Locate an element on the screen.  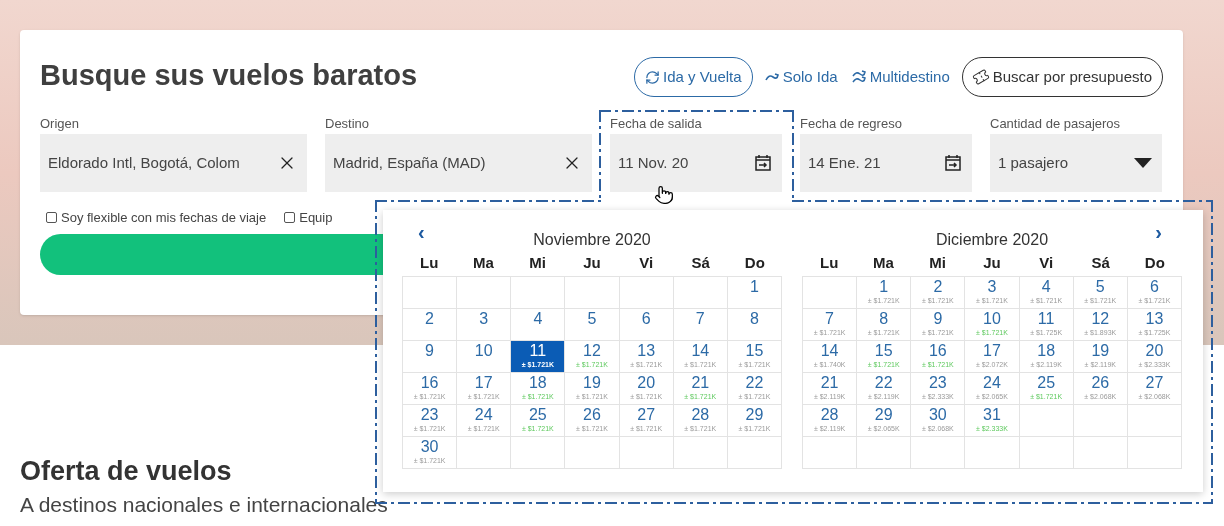
day-cell: 6 is located at coordinates (646, 325).